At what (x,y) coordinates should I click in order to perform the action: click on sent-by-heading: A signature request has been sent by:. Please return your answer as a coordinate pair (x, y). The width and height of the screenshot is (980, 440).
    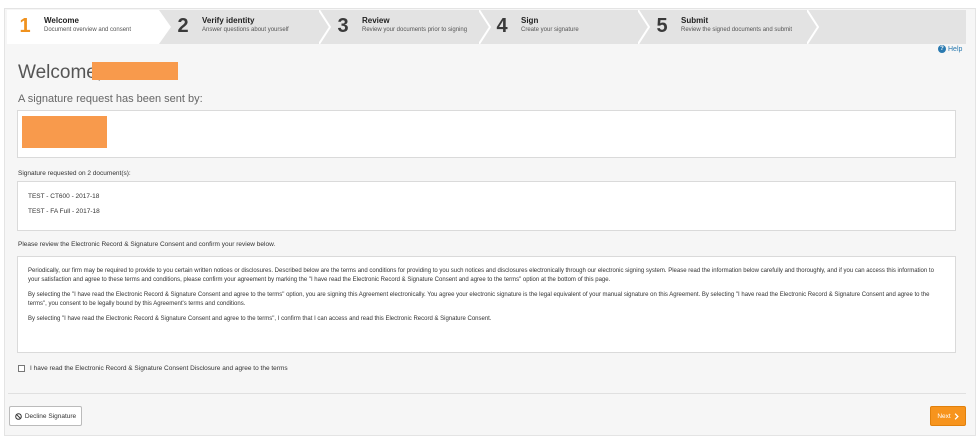
    Looking at the image, I should click on (110, 99).